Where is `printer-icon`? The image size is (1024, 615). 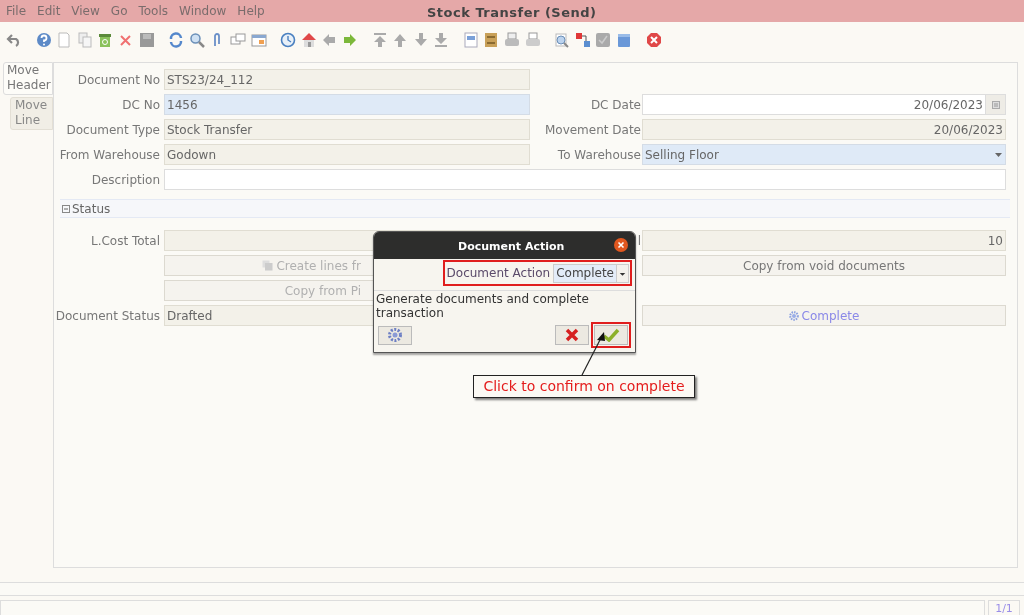 printer-icon is located at coordinates (532, 40).